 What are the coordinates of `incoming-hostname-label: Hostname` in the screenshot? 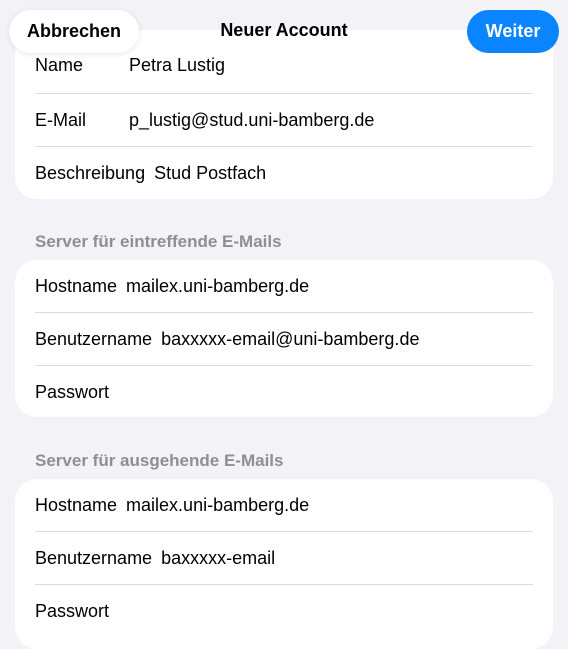 It's located at (76, 285).